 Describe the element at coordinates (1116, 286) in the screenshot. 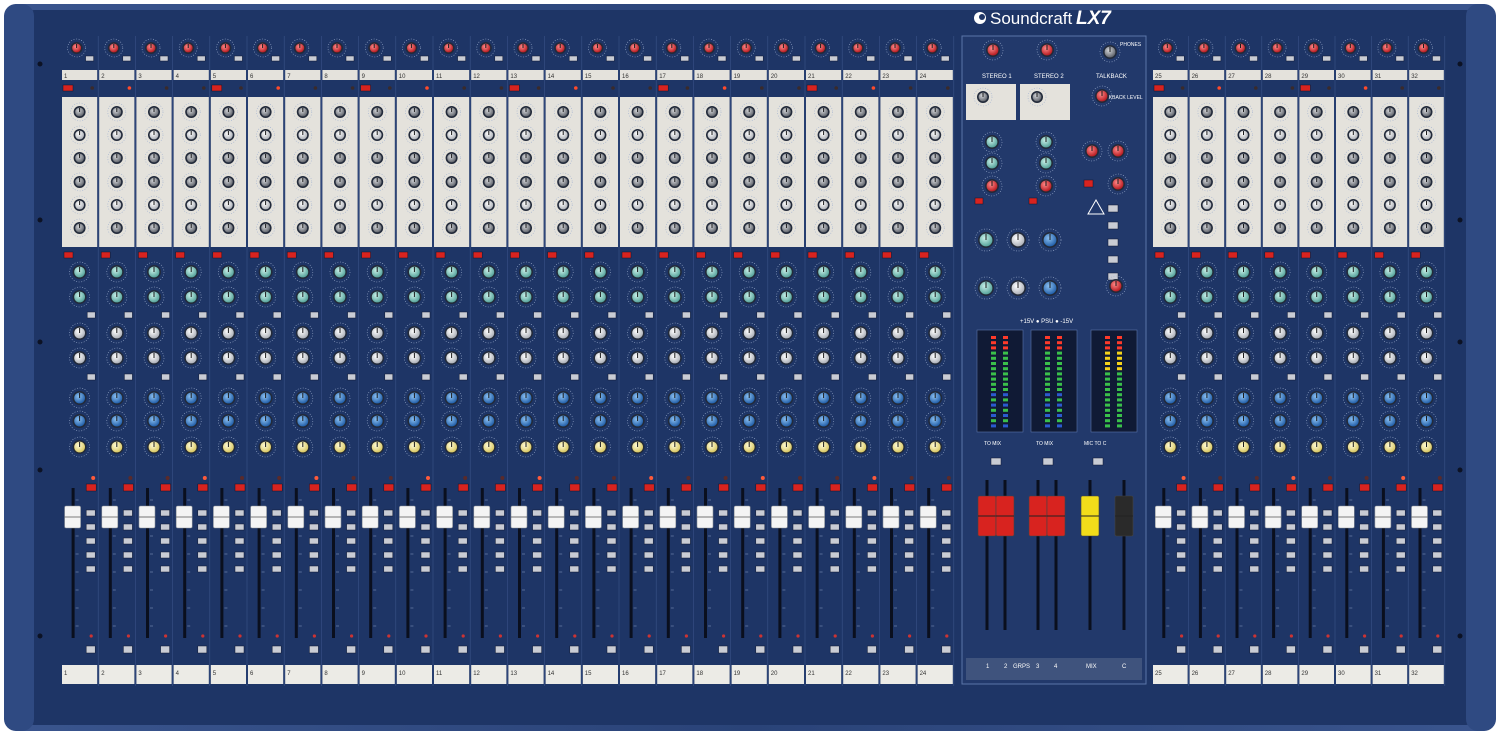

I see `monitor-level-knob` at that location.